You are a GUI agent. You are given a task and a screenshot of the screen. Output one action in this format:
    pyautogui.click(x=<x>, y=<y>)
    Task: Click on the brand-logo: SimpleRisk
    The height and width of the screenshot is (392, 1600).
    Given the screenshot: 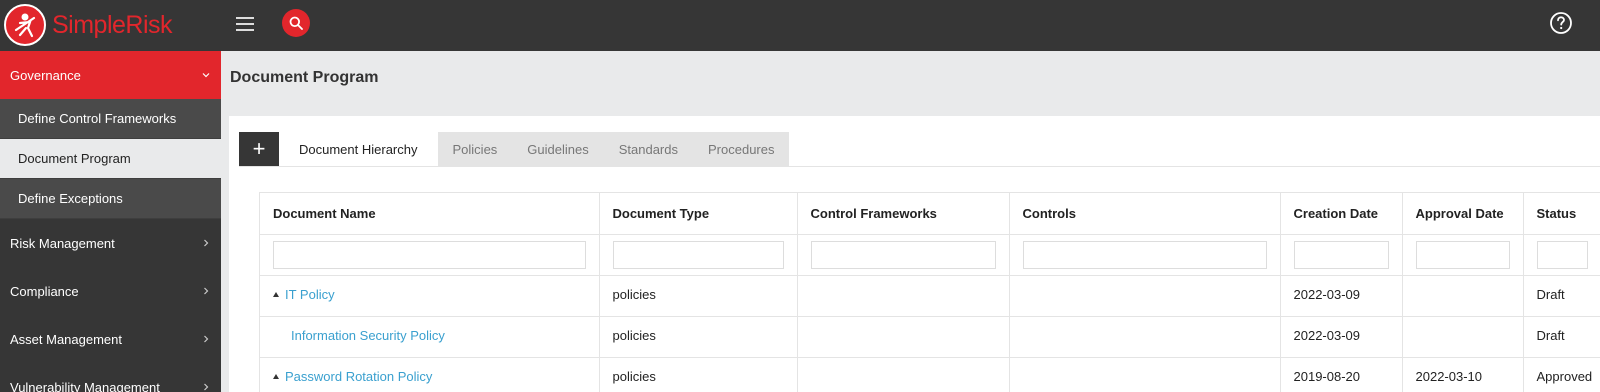 What is the action you would take?
    pyautogui.click(x=88, y=25)
    